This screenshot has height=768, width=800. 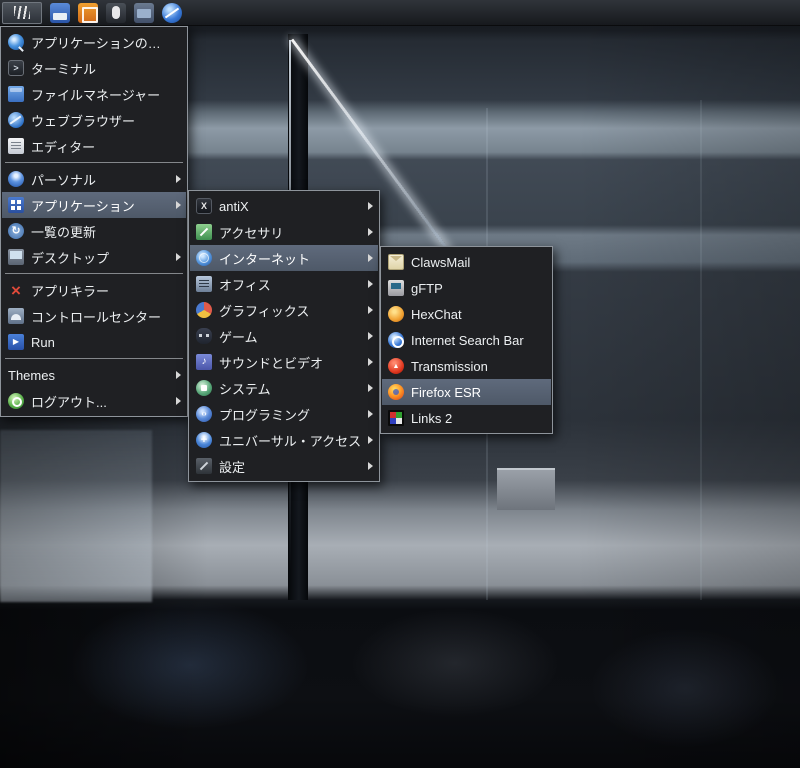 What do you see at coordinates (264, 311) in the screenshot?
I see `menu-item-label: グラフィックス` at bounding box center [264, 311].